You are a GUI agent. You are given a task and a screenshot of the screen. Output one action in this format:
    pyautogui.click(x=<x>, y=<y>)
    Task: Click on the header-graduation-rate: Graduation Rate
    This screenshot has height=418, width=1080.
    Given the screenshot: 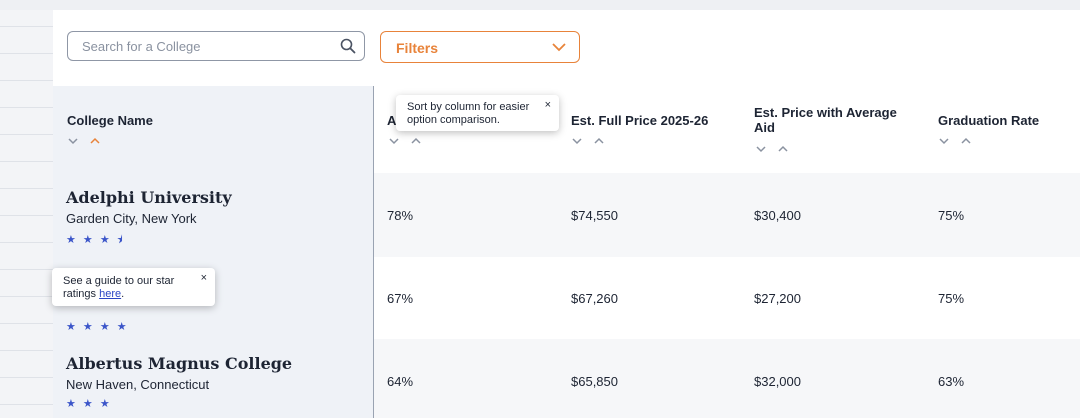 What is the action you would take?
    pyautogui.click(x=988, y=120)
    